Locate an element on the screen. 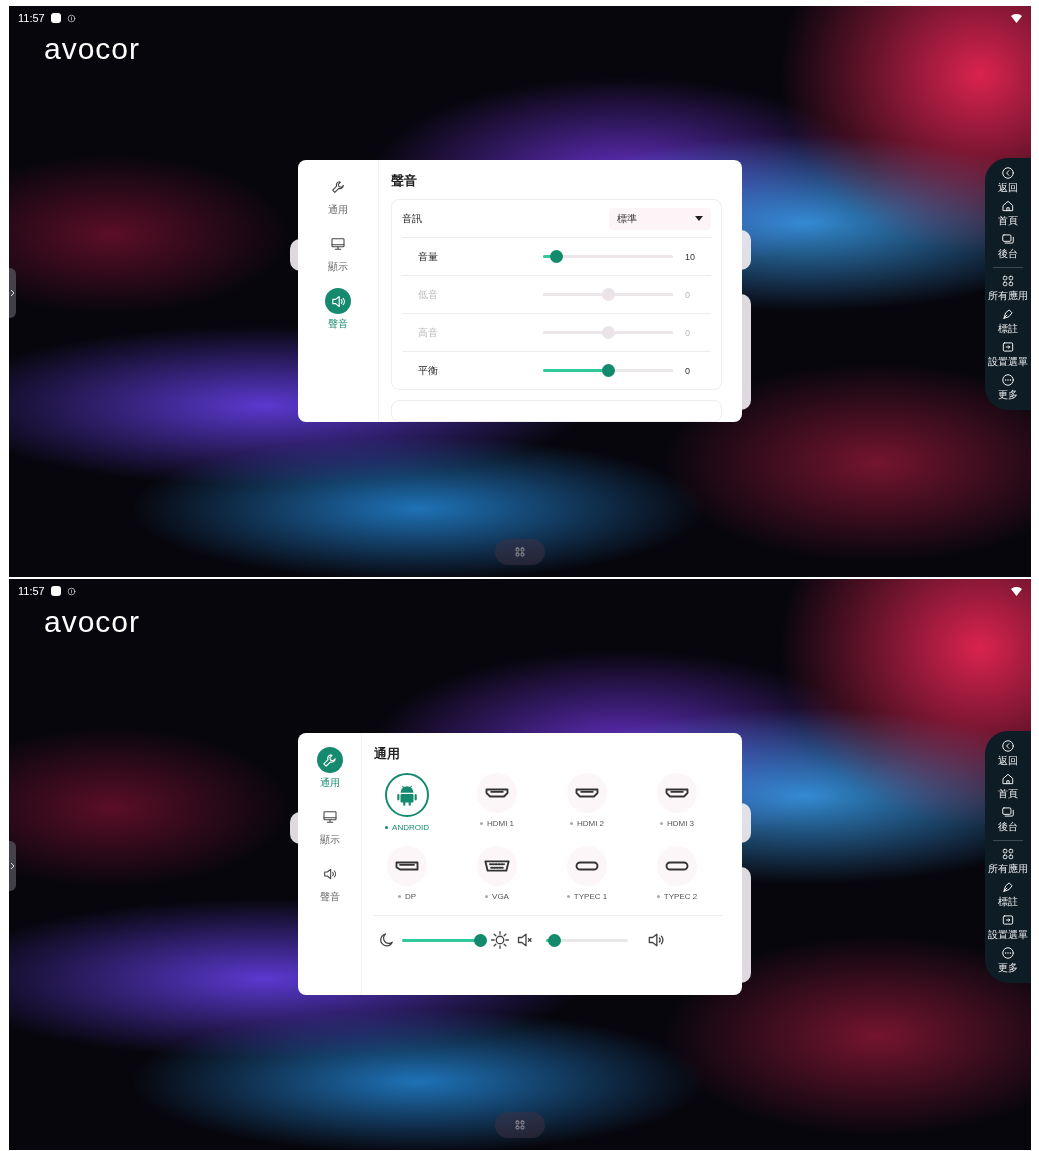 This screenshot has width=1039, height=1151. setting-label: 高音 is located at coordinates (428, 332).